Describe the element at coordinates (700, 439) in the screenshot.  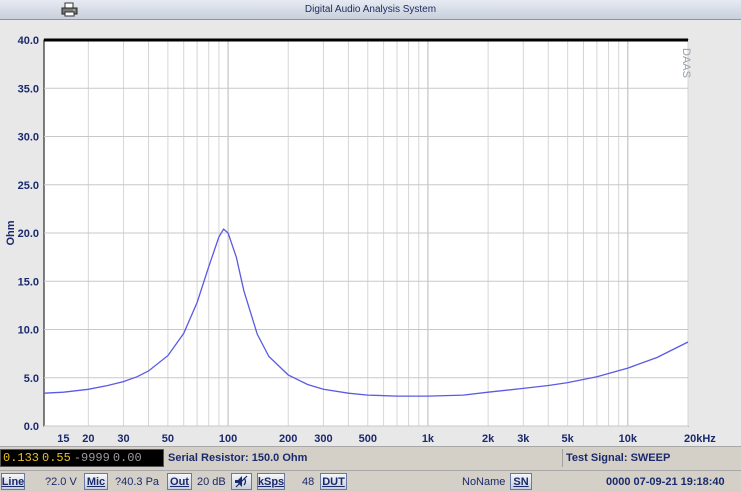
I see `x-tick-label: 20kHz` at that location.